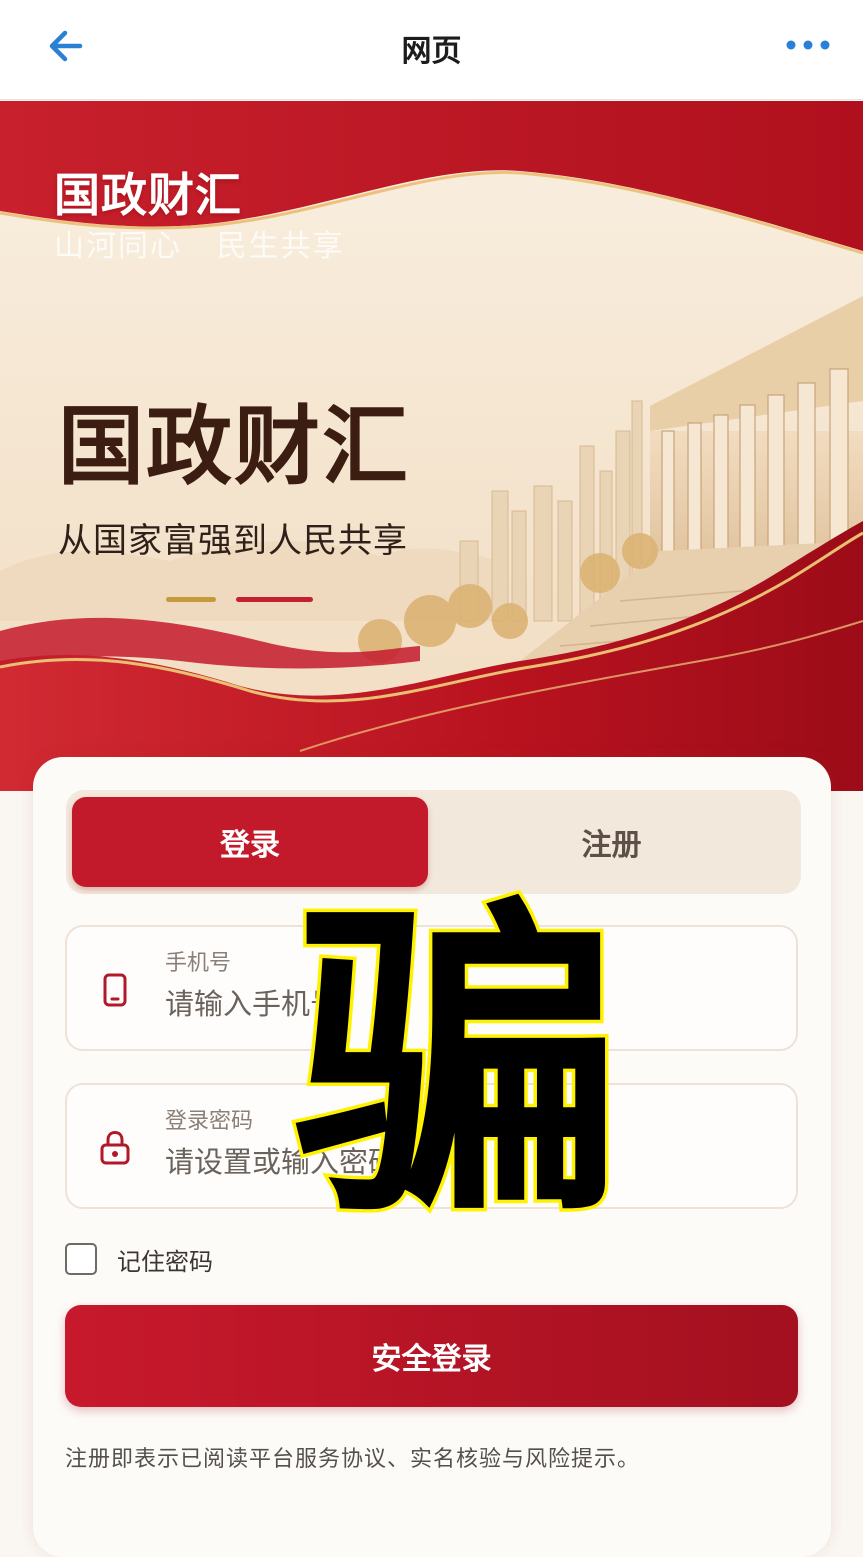 The width and height of the screenshot is (863, 1557). Describe the element at coordinates (353, 1459) in the screenshot. I see `terms-text: 注册即表示已阅读平台服务协议、实名核验与风险提示。` at that location.